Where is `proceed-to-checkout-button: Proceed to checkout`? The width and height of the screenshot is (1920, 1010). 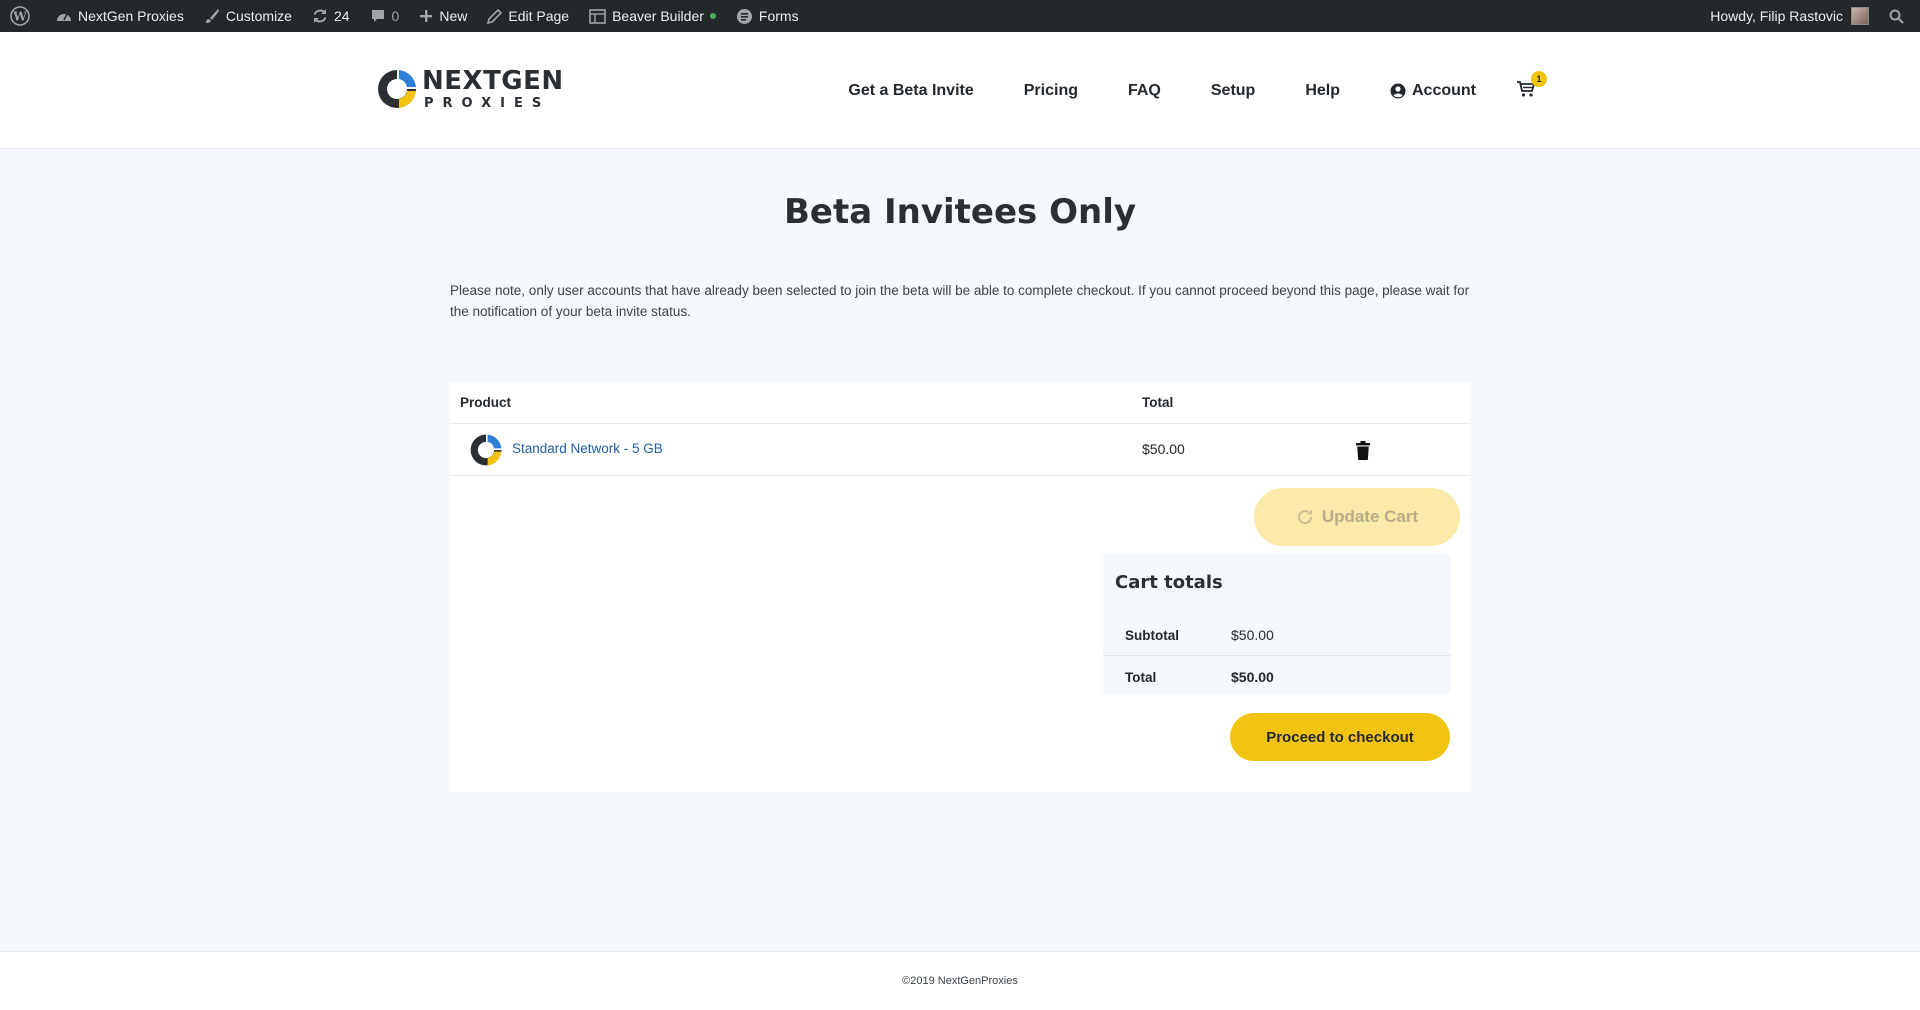 proceed-to-checkout-button: Proceed to checkout is located at coordinates (1340, 737).